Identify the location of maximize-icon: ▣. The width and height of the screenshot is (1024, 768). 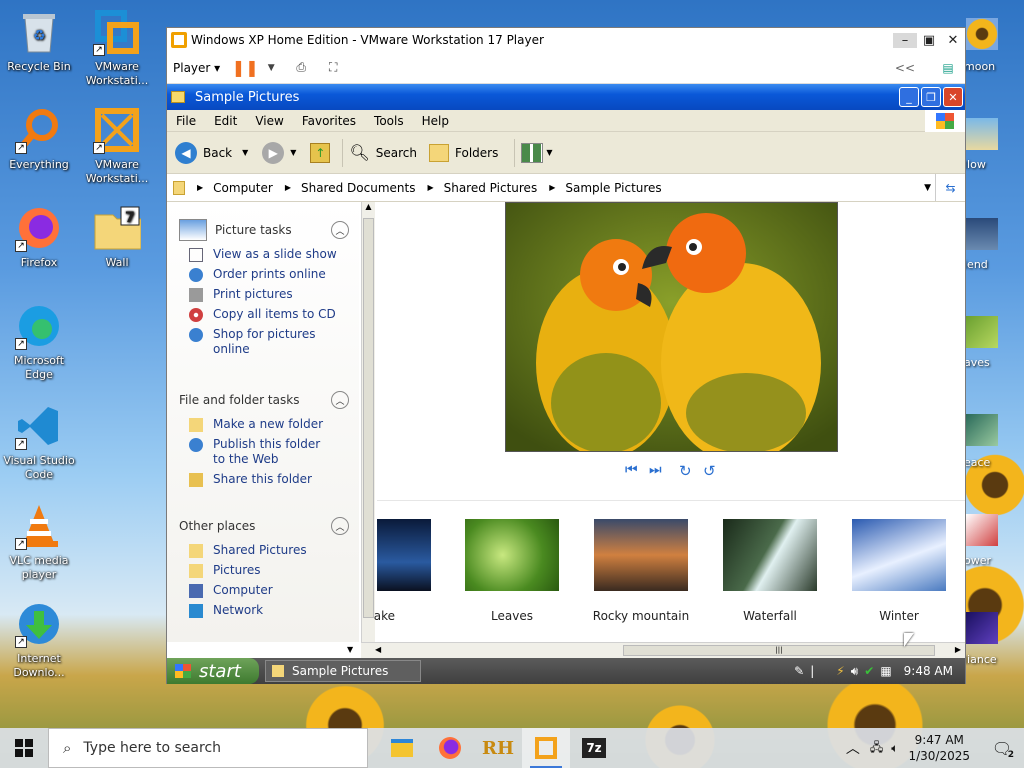
(929, 40).